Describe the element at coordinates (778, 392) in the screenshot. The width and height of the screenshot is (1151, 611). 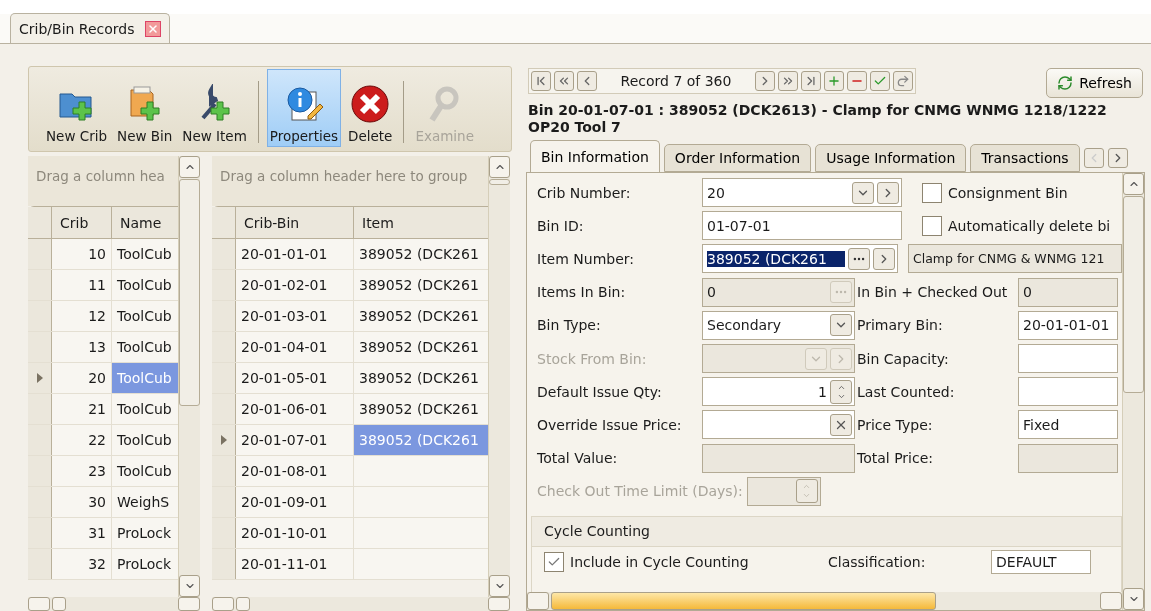
I see `spin-field: 1` at that location.